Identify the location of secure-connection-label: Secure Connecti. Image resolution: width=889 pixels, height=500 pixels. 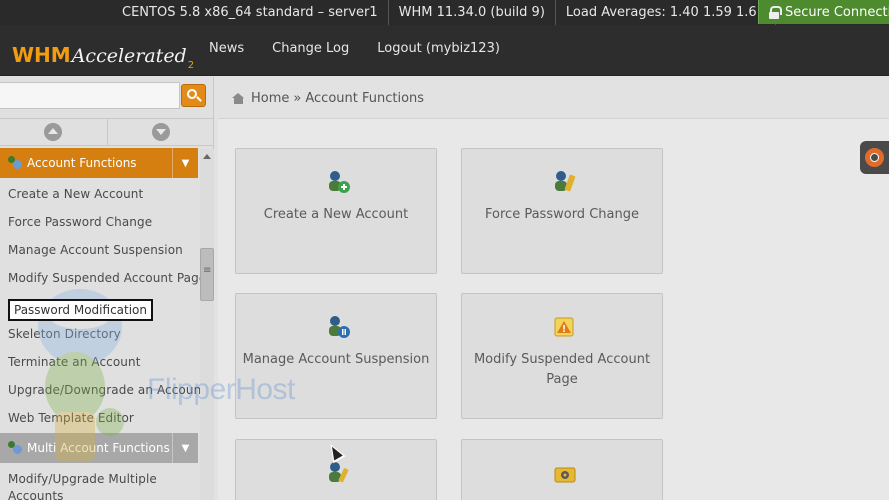
(837, 12).